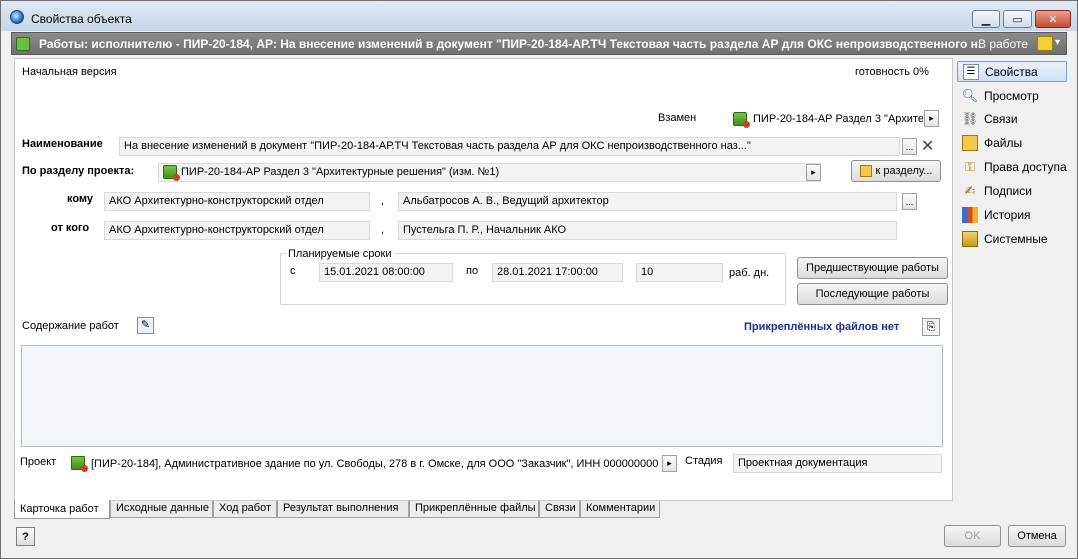  Describe the element at coordinates (23, 44) in the screenshot. I see `work-icon` at that location.